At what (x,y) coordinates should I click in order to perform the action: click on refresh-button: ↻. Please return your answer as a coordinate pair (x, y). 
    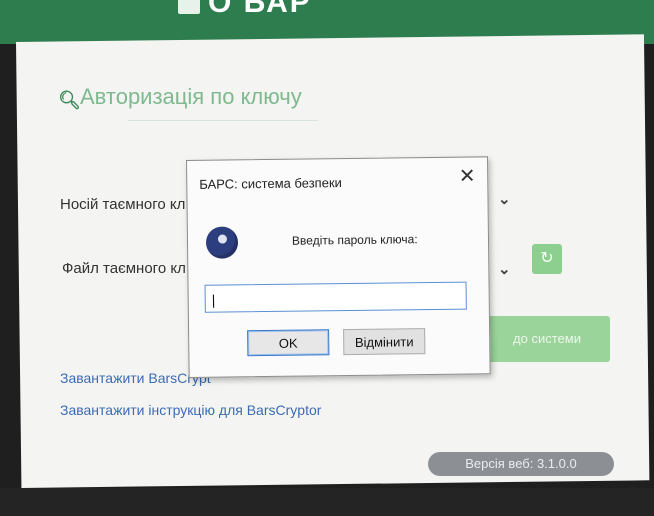
    Looking at the image, I should click on (547, 259).